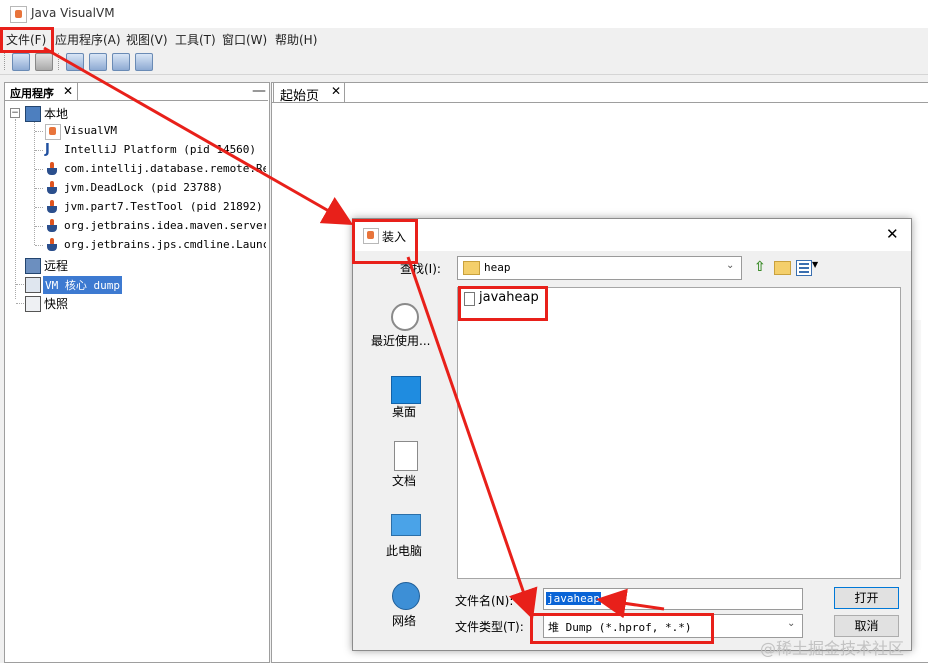 This screenshot has width=928, height=663. I want to click on view-menu-dropdown-icon: ▼, so click(815, 264).